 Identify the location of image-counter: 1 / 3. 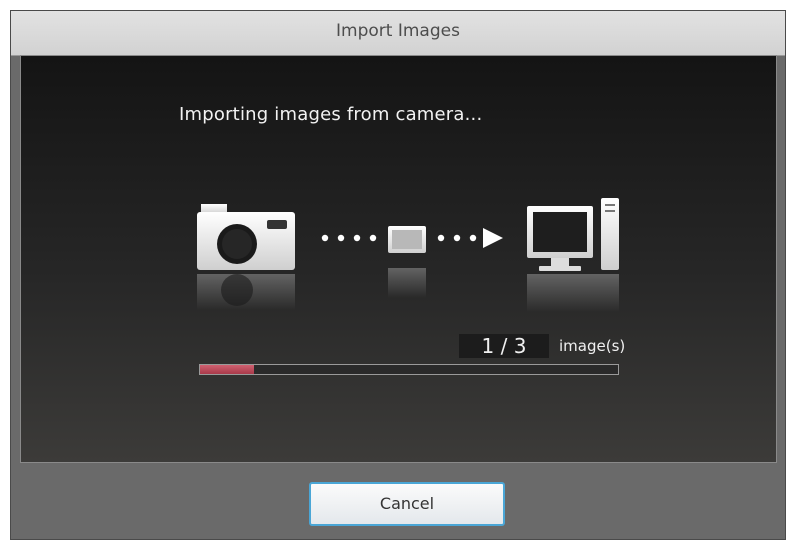
(504, 346).